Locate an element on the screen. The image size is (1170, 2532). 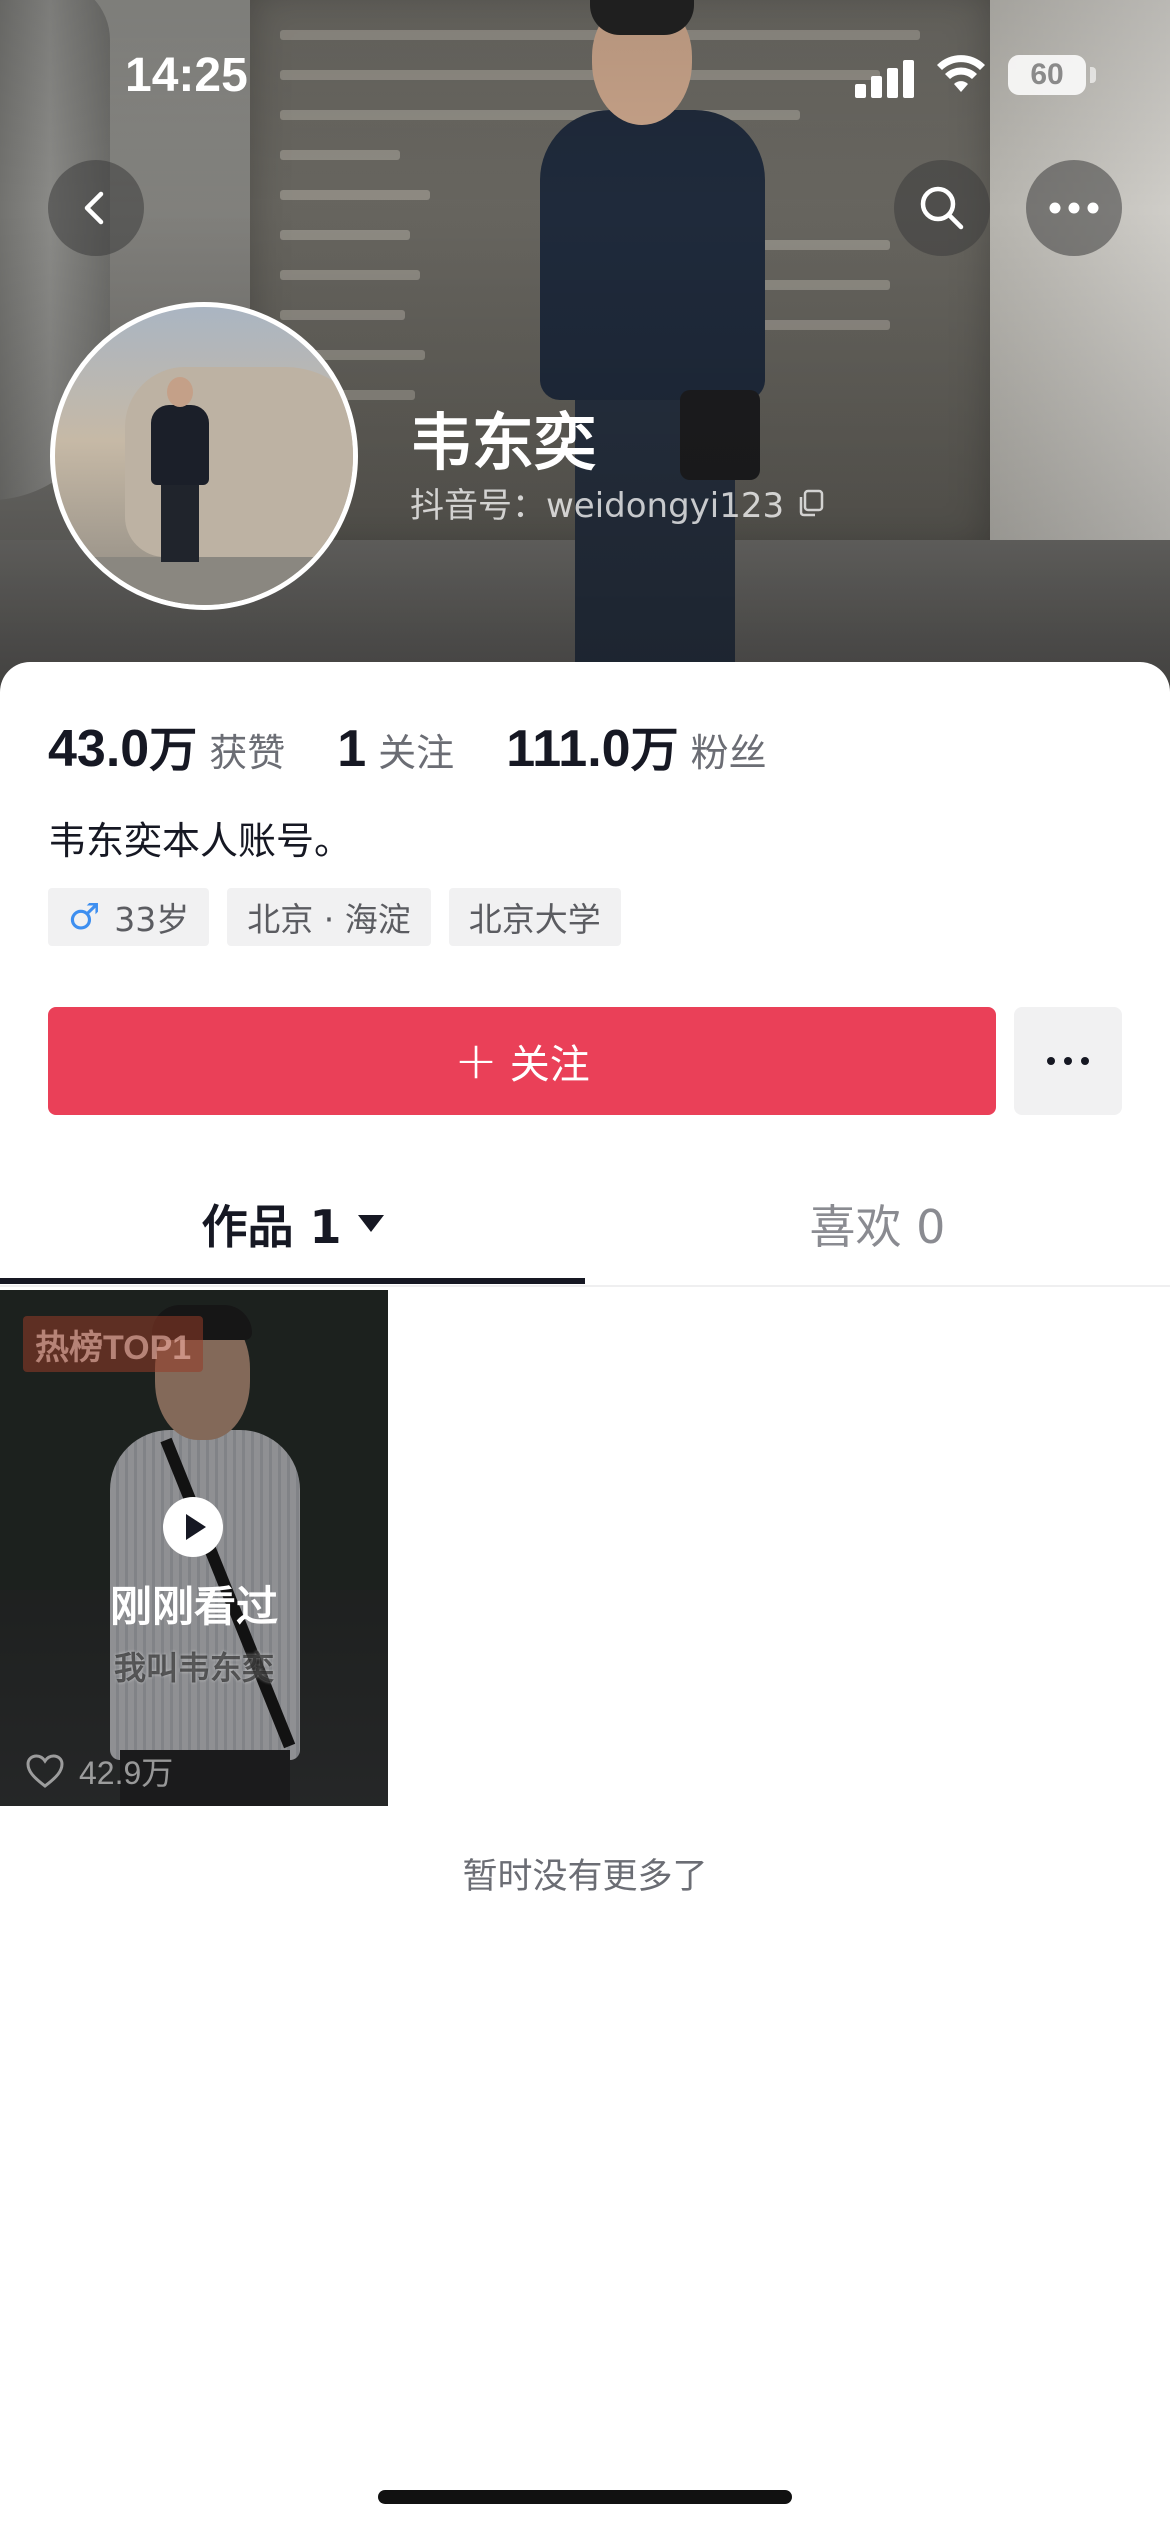
battery-icon: 60 is located at coordinates (1047, 75).